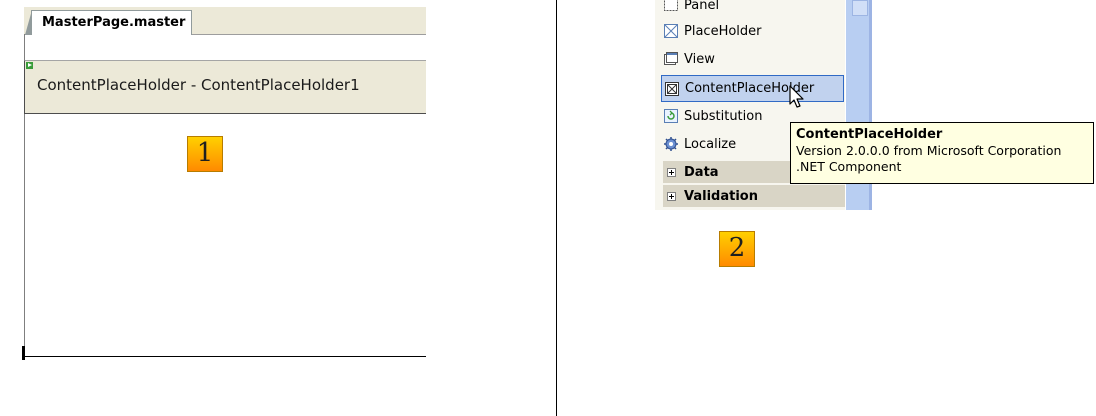 The width and height of the screenshot is (1096, 416). I want to click on toolbox-item-label: PlaceHolder, so click(723, 31).